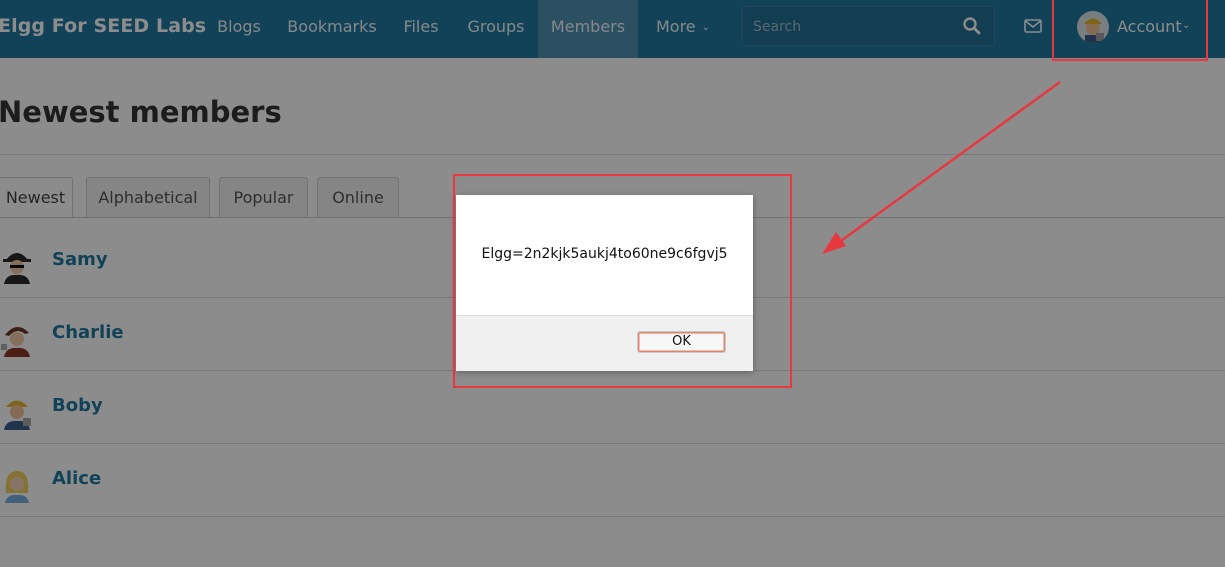 This screenshot has height=567, width=1225. What do you see at coordinates (941, 167) in the screenshot?
I see `annotation-arrow` at bounding box center [941, 167].